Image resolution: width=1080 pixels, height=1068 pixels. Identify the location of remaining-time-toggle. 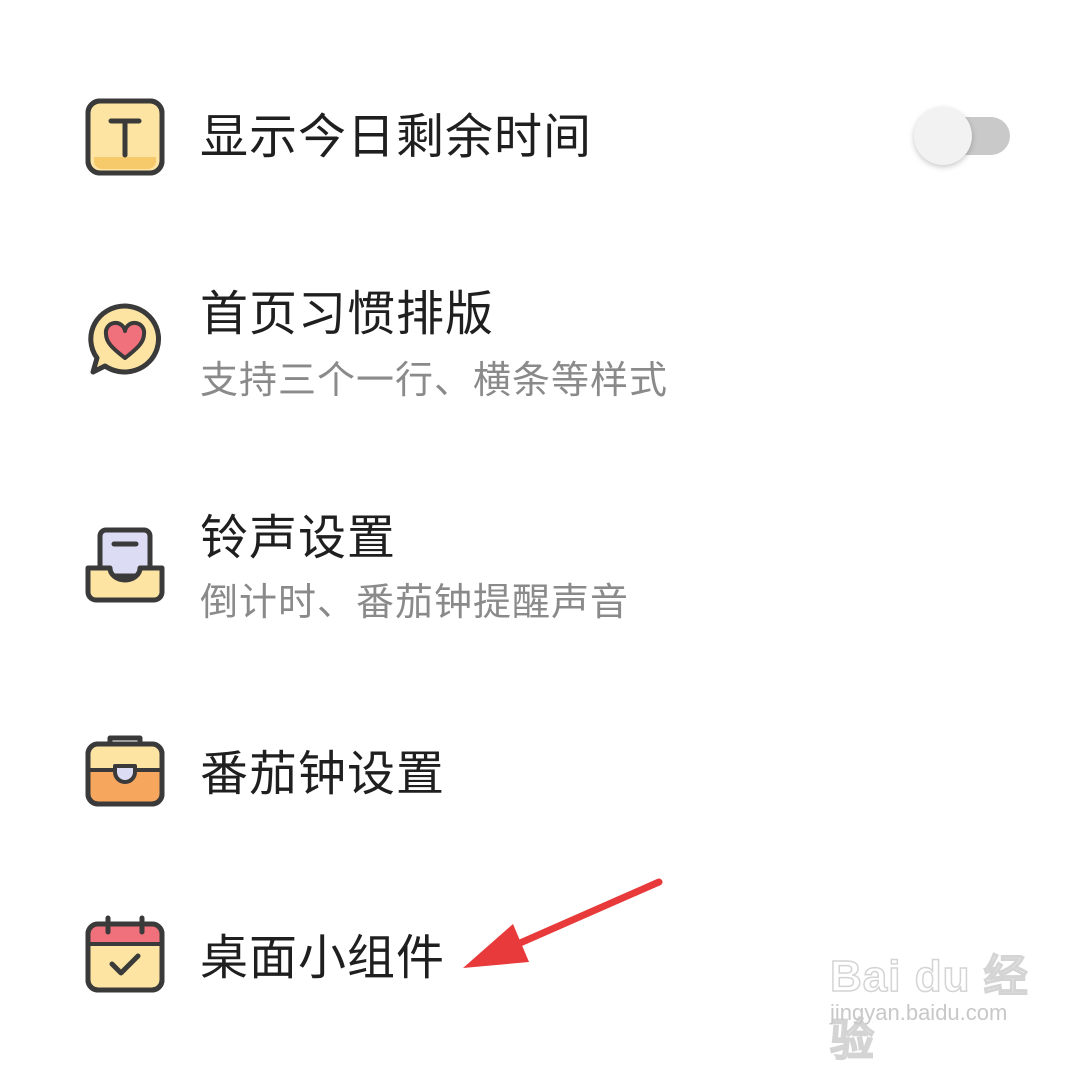
(962, 136).